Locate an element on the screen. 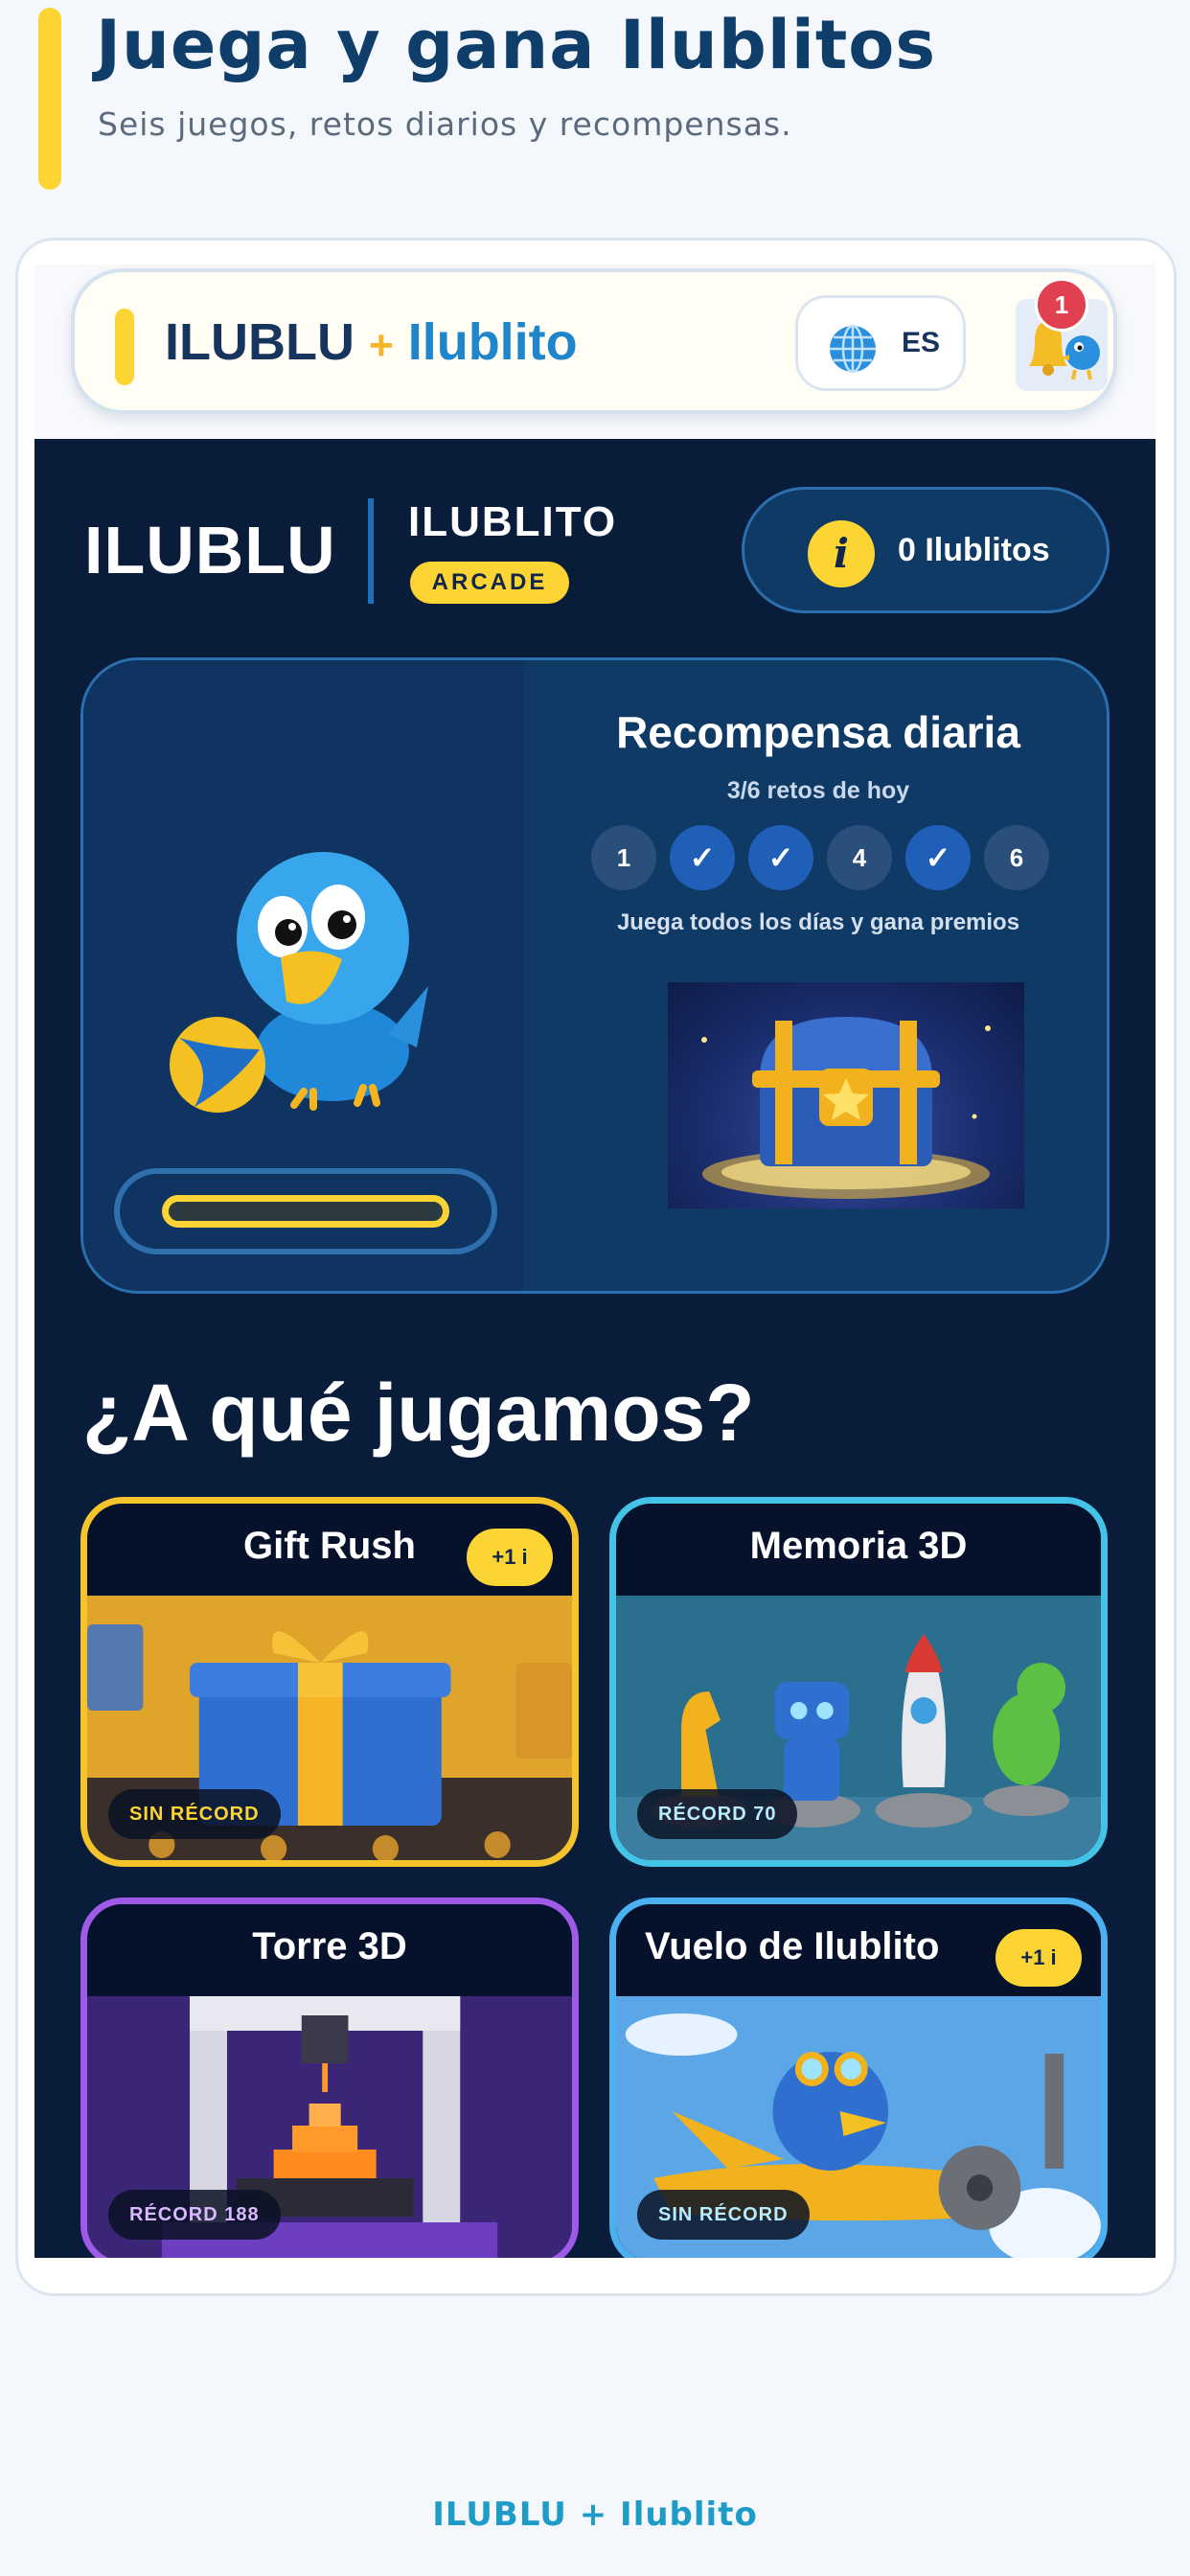 The height and width of the screenshot is (2576, 1190). notification-badge: 1 is located at coordinates (1062, 305).